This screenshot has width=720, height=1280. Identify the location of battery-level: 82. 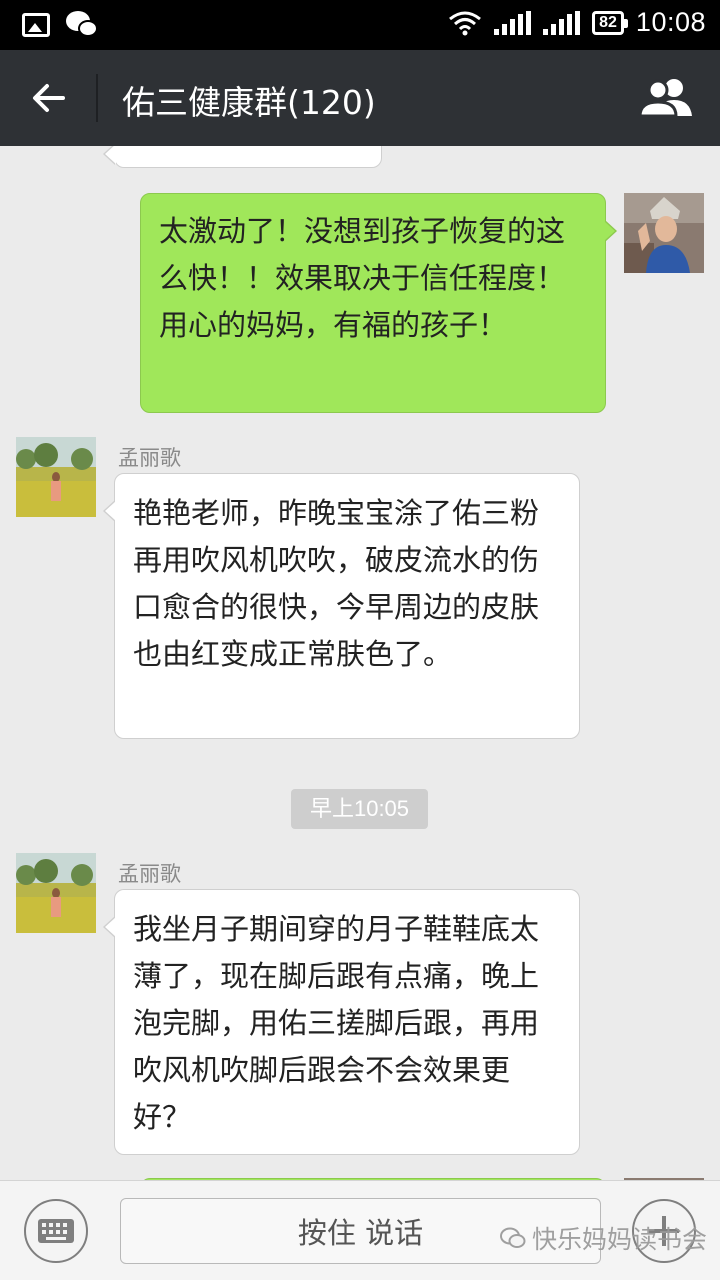
(608, 22).